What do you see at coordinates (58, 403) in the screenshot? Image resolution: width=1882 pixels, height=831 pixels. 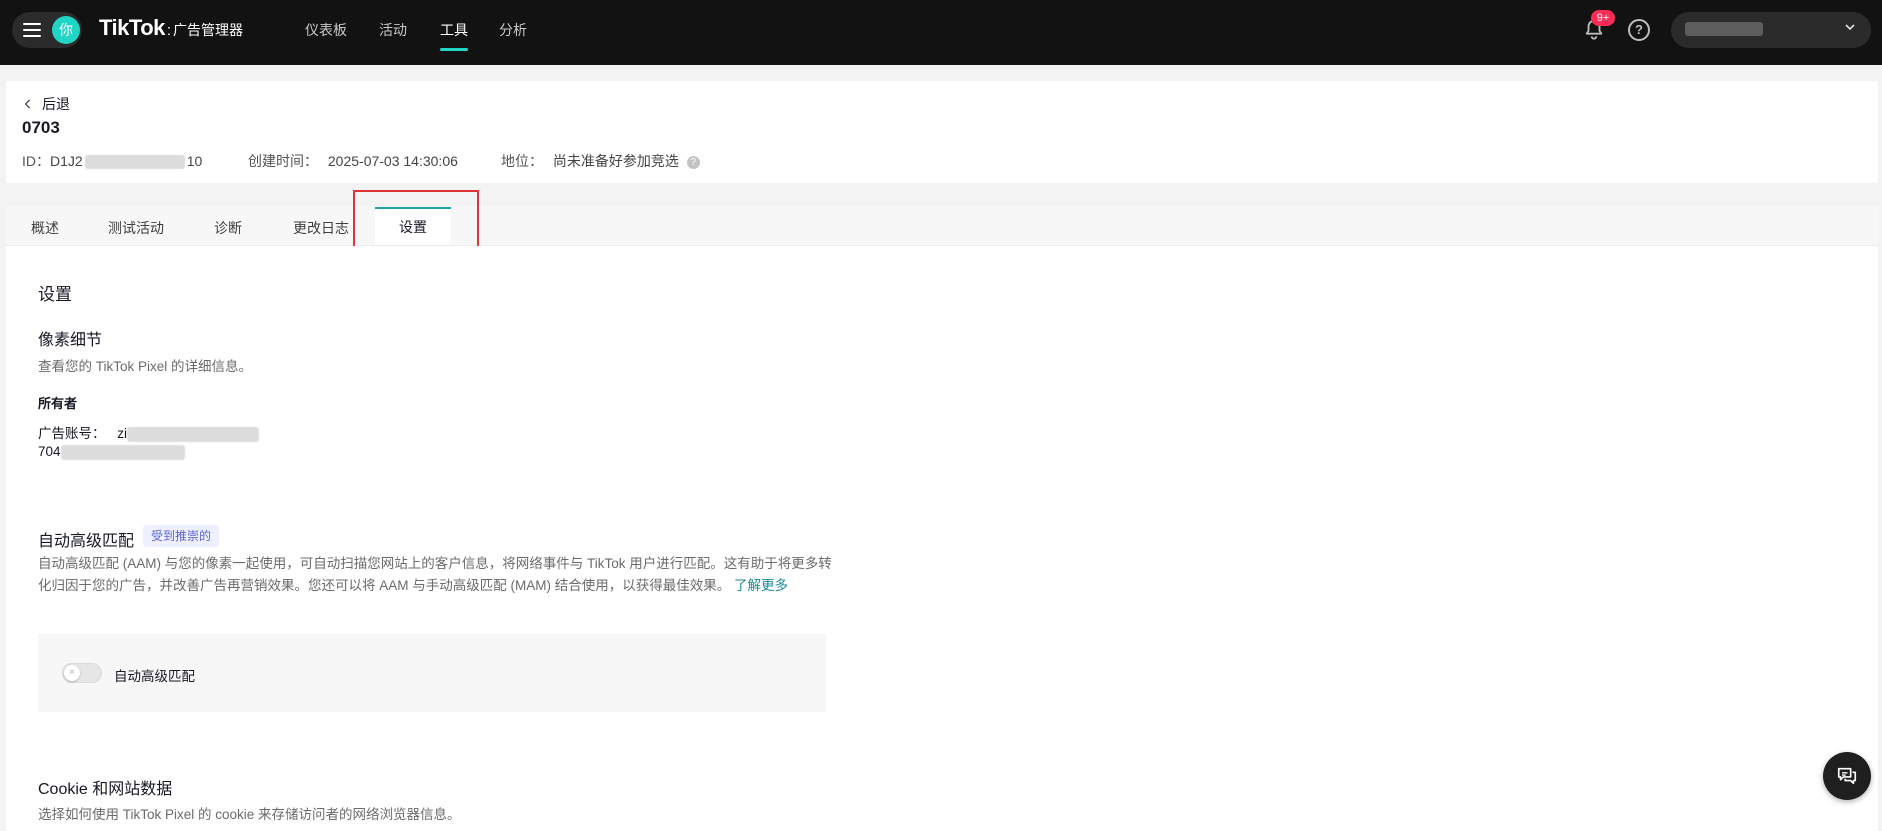 I see `owner-label: 所有者` at bounding box center [58, 403].